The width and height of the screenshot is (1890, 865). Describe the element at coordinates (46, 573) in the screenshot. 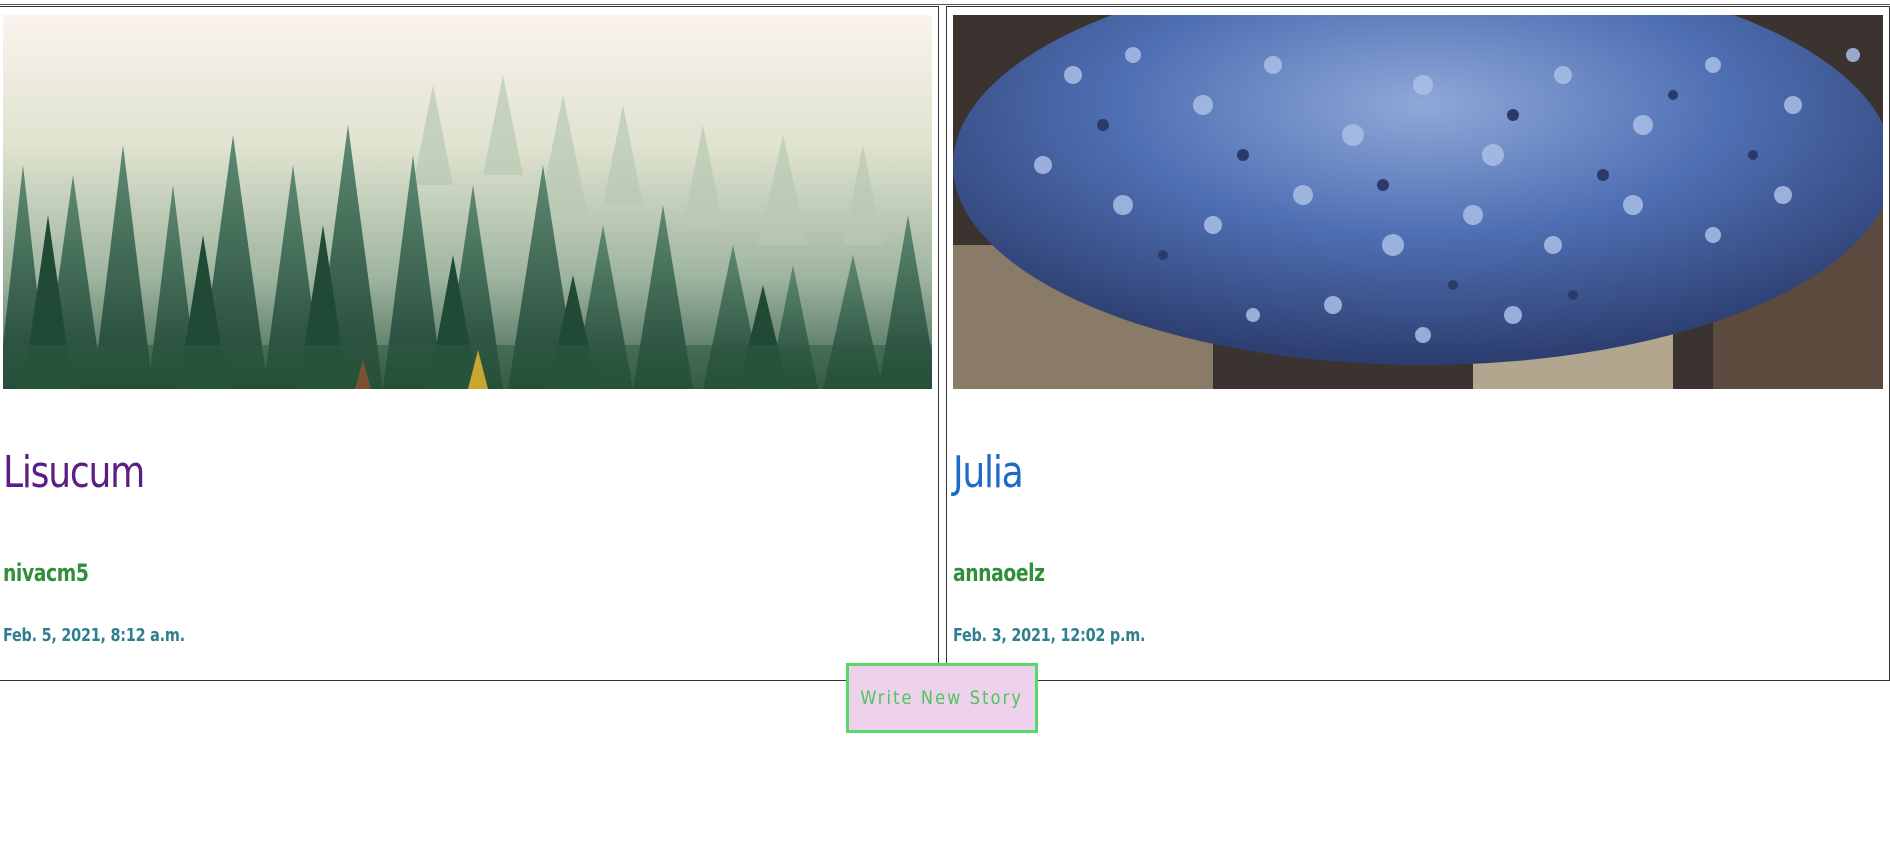

I see `story-author: nivacm5` at that location.